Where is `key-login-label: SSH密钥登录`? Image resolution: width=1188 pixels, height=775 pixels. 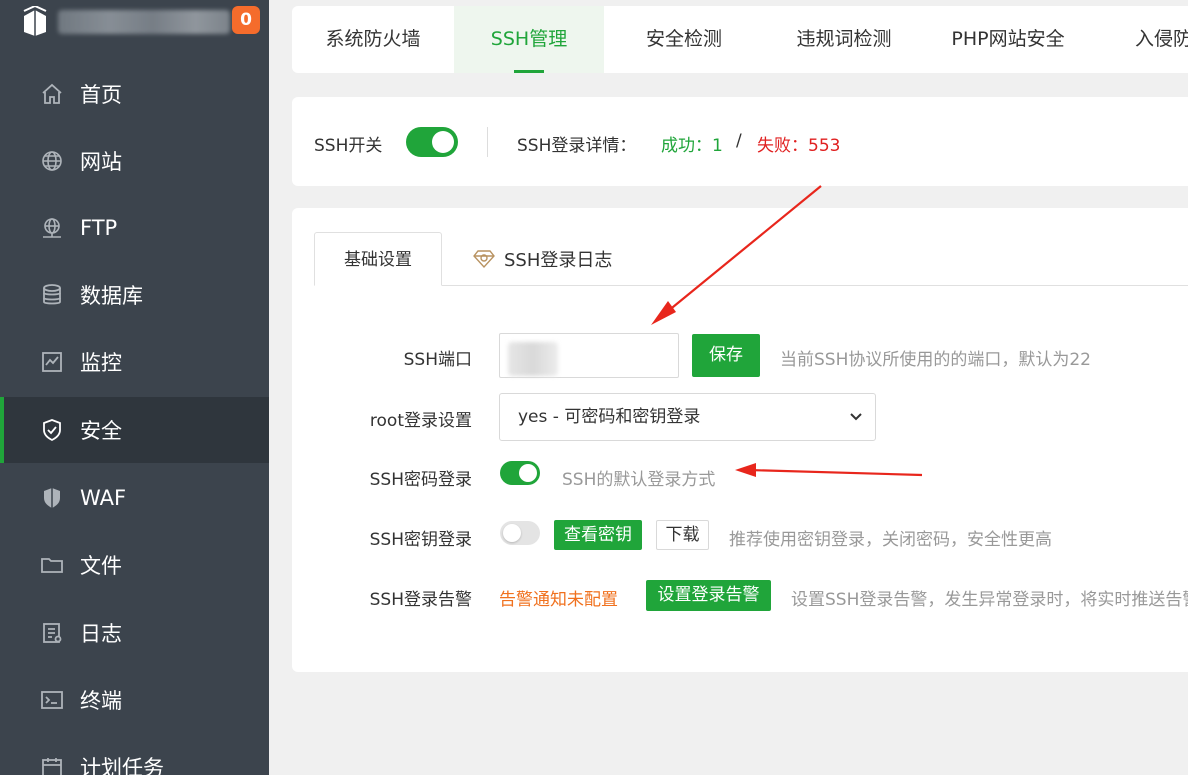
key-login-label: SSH密钥登录 is located at coordinates (420, 540).